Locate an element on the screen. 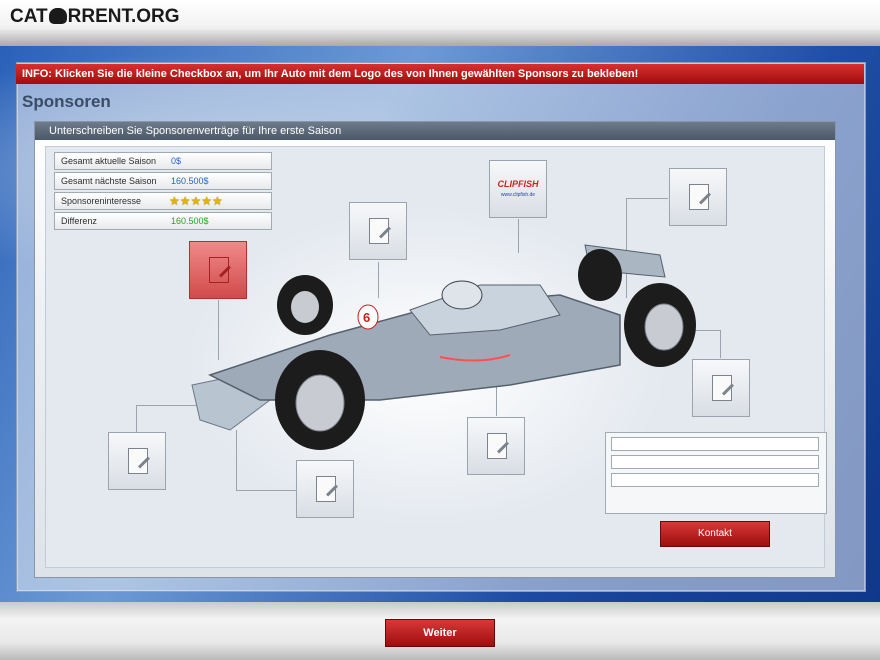  stat-value: 0$ is located at coordinates (176, 161).